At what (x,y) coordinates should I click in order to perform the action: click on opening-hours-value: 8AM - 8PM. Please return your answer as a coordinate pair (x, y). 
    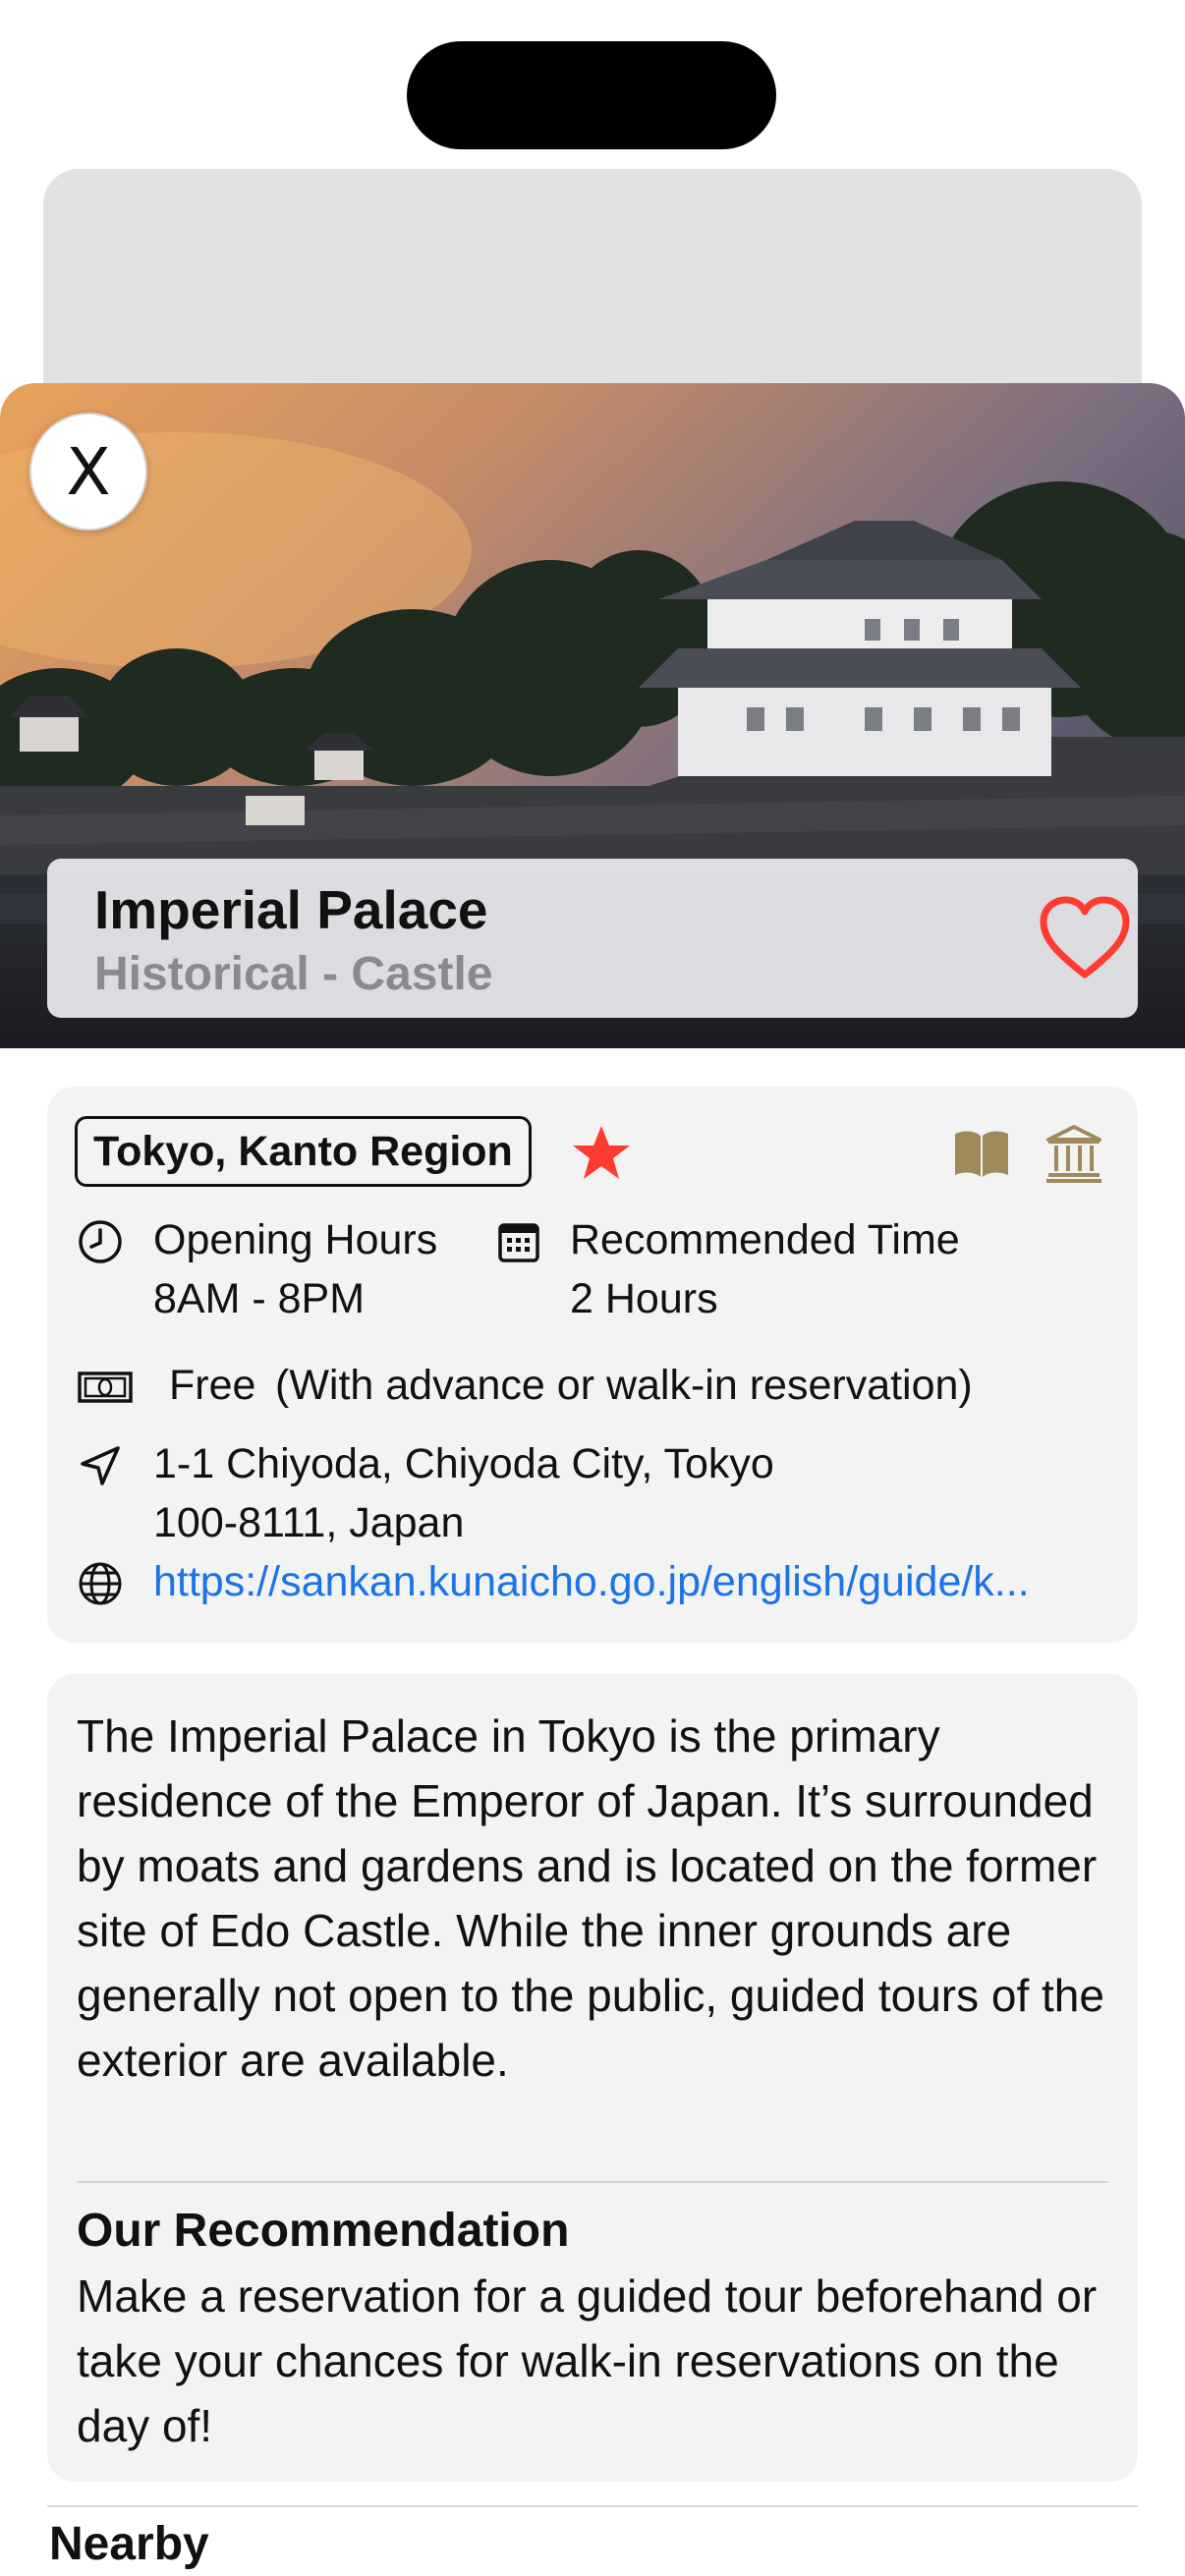
    Looking at the image, I should click on (259, 1298).